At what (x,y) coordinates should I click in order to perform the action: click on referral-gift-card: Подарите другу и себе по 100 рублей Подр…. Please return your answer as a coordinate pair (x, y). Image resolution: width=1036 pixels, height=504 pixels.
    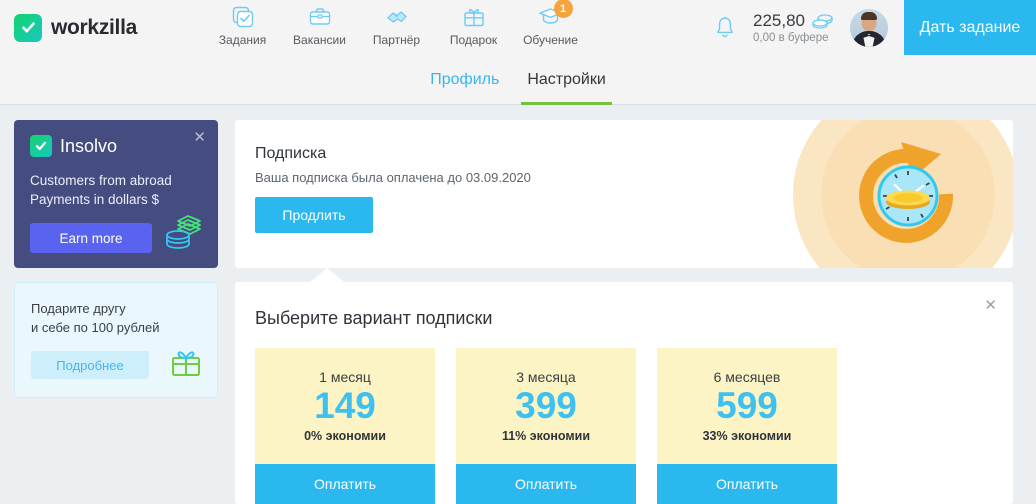
    Looking at the image, I should click on (116, 340).